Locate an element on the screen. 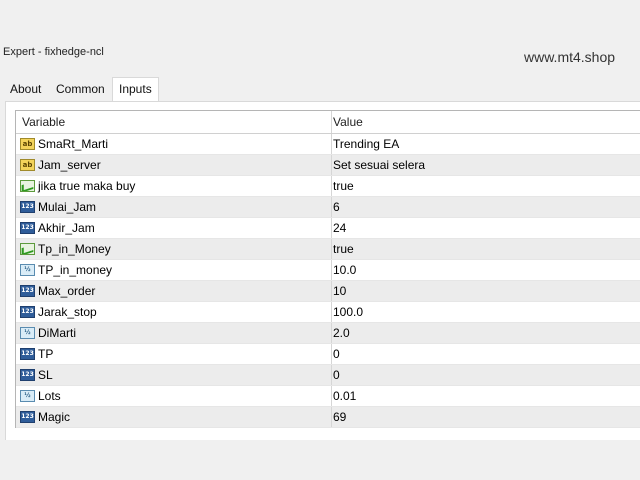  table-row: ½ Lots 0.01 is located at coordinates (328, 396).